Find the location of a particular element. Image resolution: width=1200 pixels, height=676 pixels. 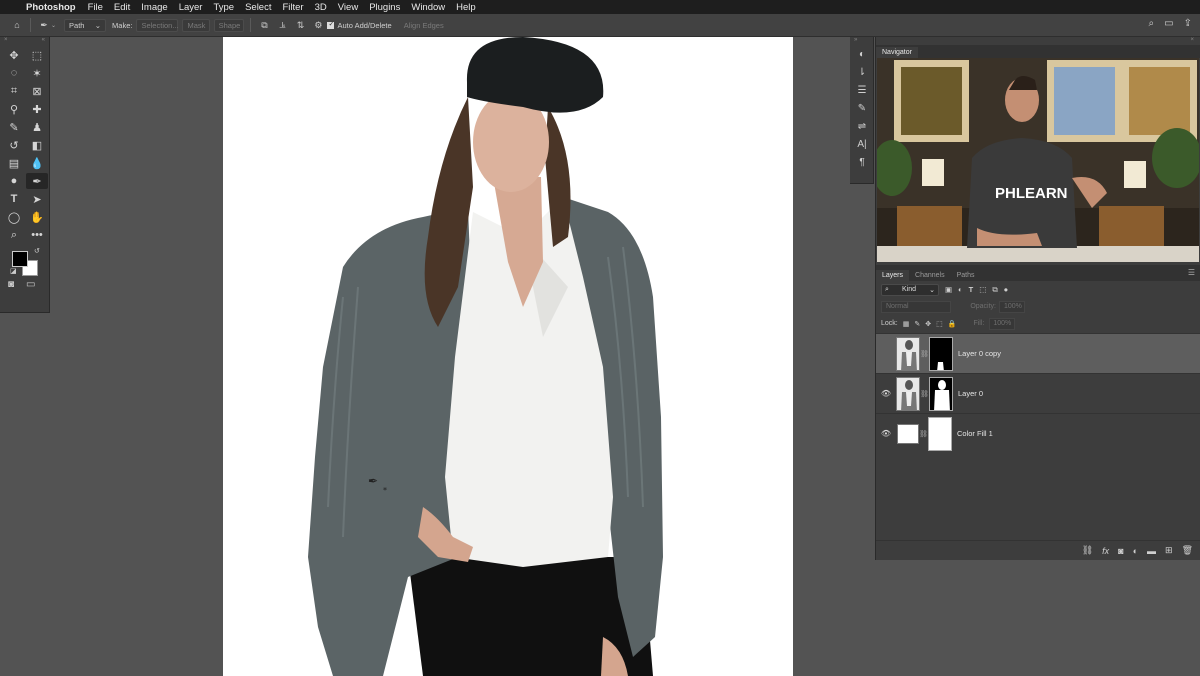

lock-artboard-icon: ⬚ is located at coordinates (939, 324).